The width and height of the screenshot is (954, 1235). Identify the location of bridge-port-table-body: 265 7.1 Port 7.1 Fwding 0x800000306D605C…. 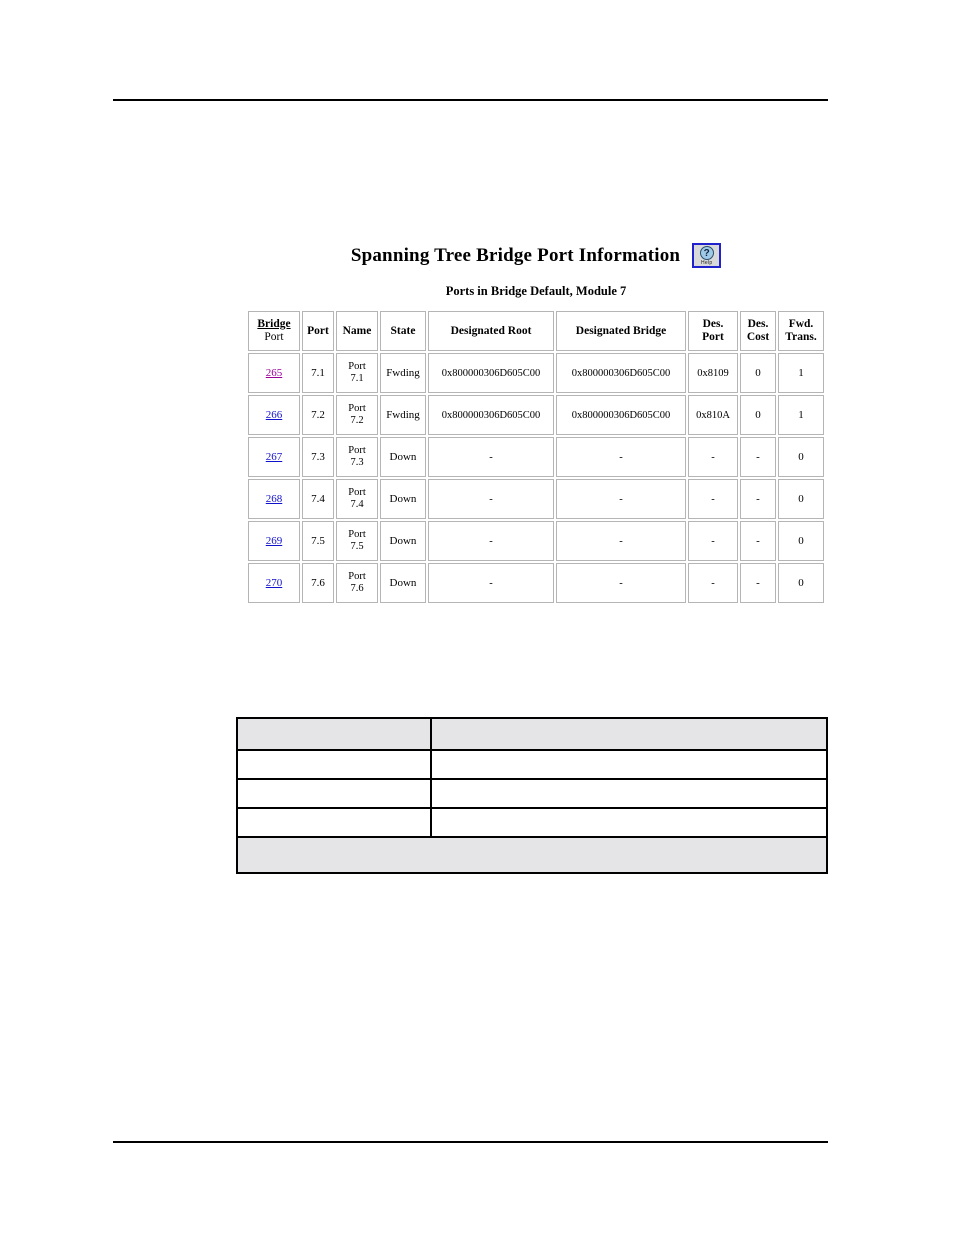
(536, 478).